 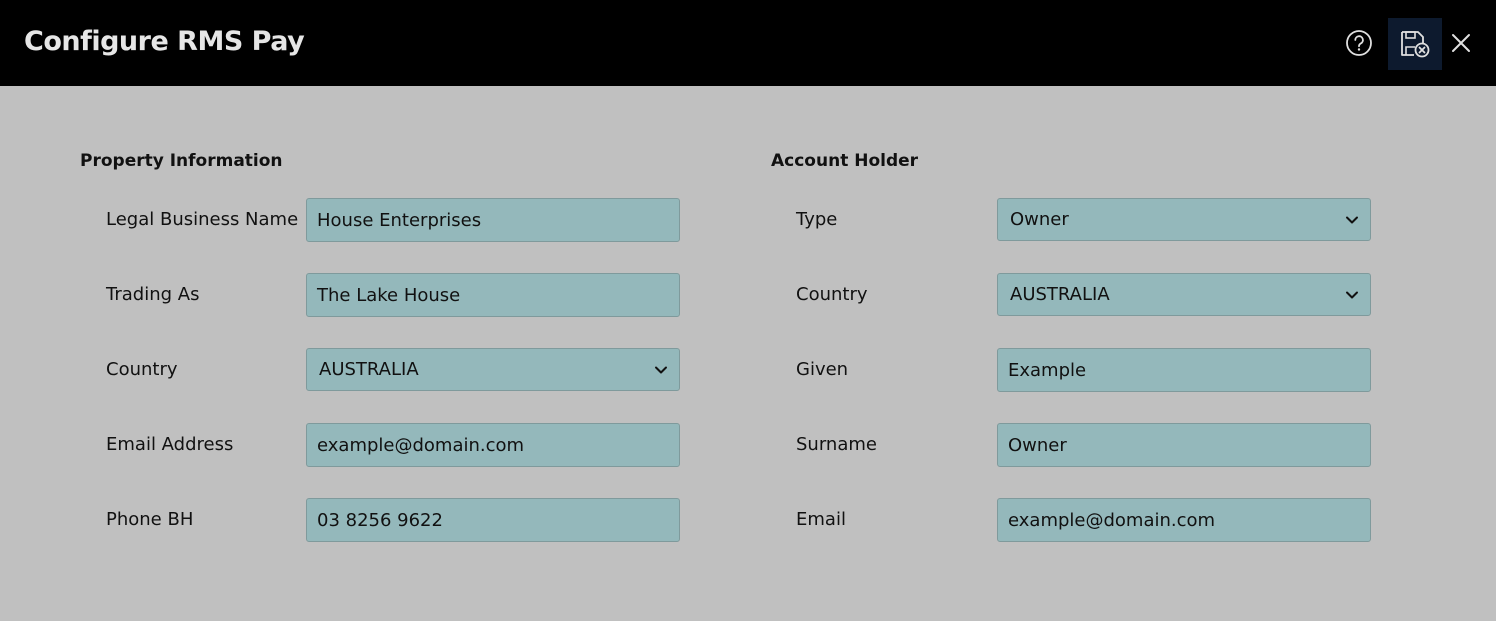 I want to click on type-select: Owner, so click(x=1184, y=219).